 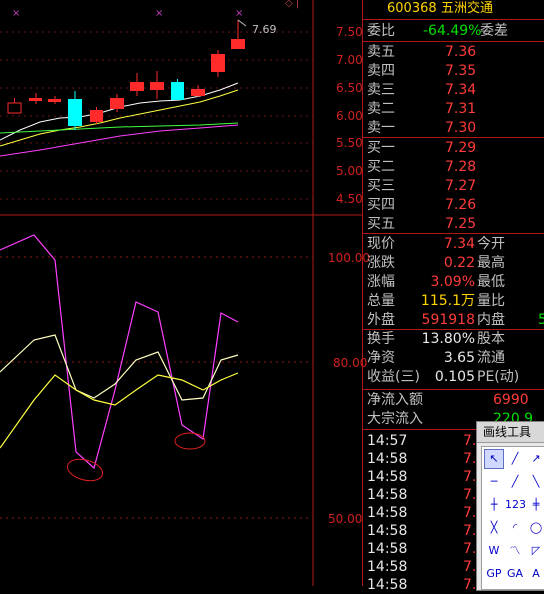 What do you see at coordinates (75, 112) in the screenshot?
I see `candle-down` at bounding box center [75, 112].